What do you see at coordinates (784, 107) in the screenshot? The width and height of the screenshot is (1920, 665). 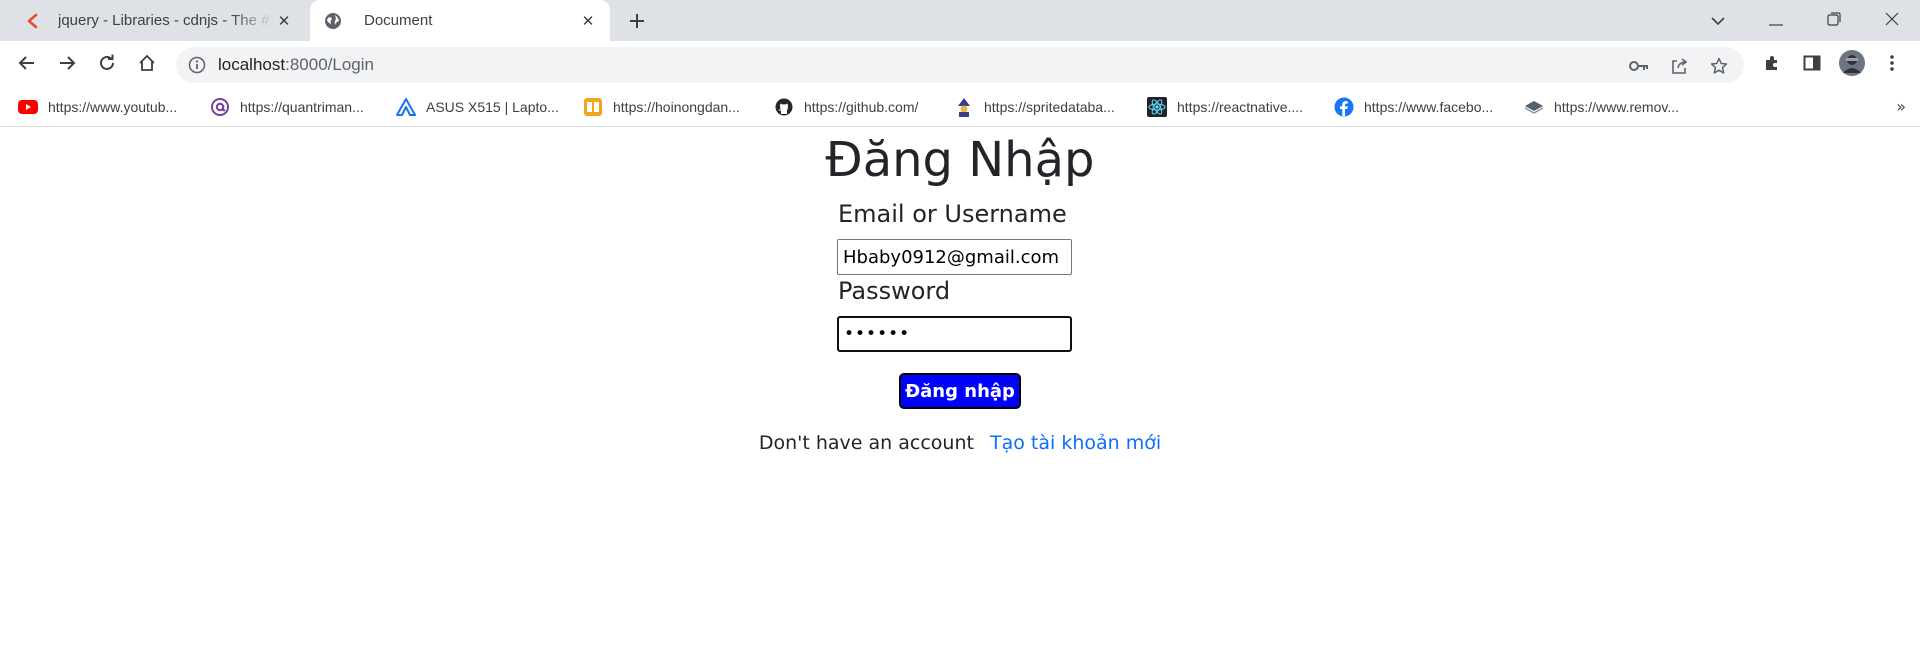 I see `github-icon` at bounding box center [784, 107].